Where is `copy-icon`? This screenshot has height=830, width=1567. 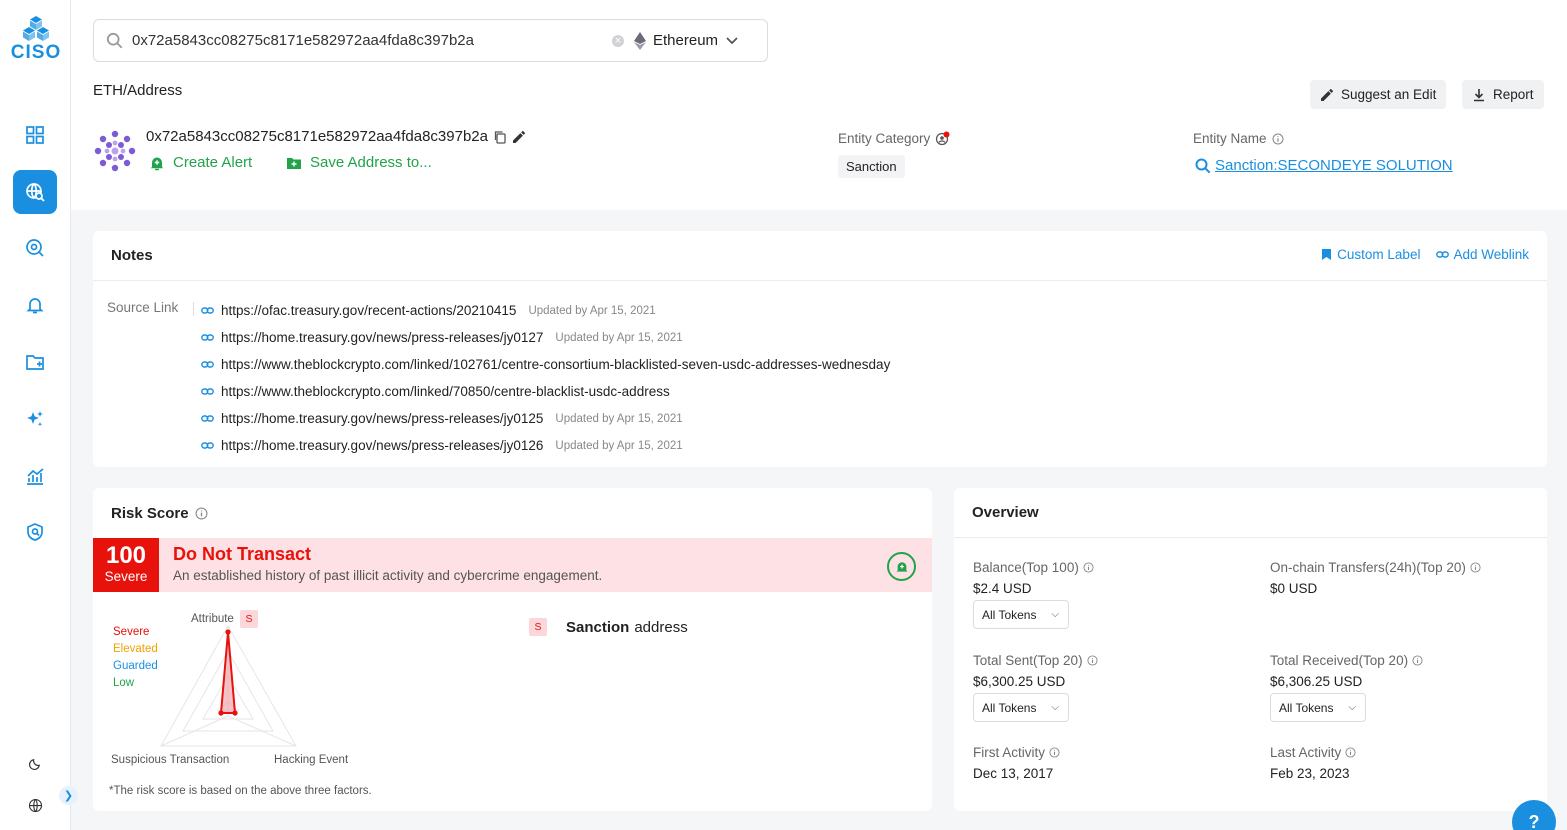
copy-icon is located at coordinates (500, 137).